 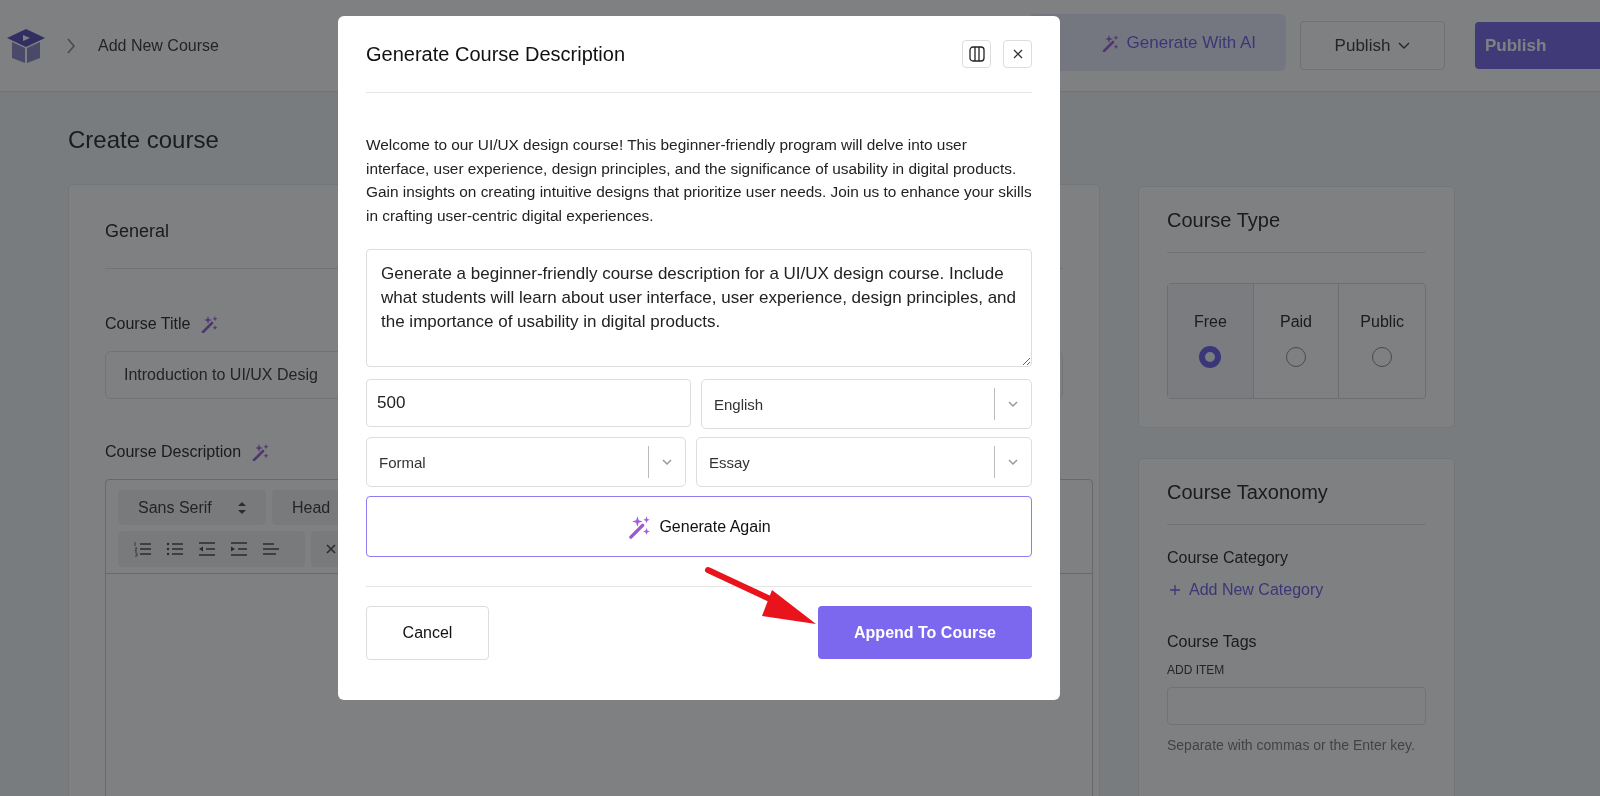 What do you see at coordinates (192, 507) in the screenshot?
I see `font-select: Sans Serif` at bounding box center [192, 507].